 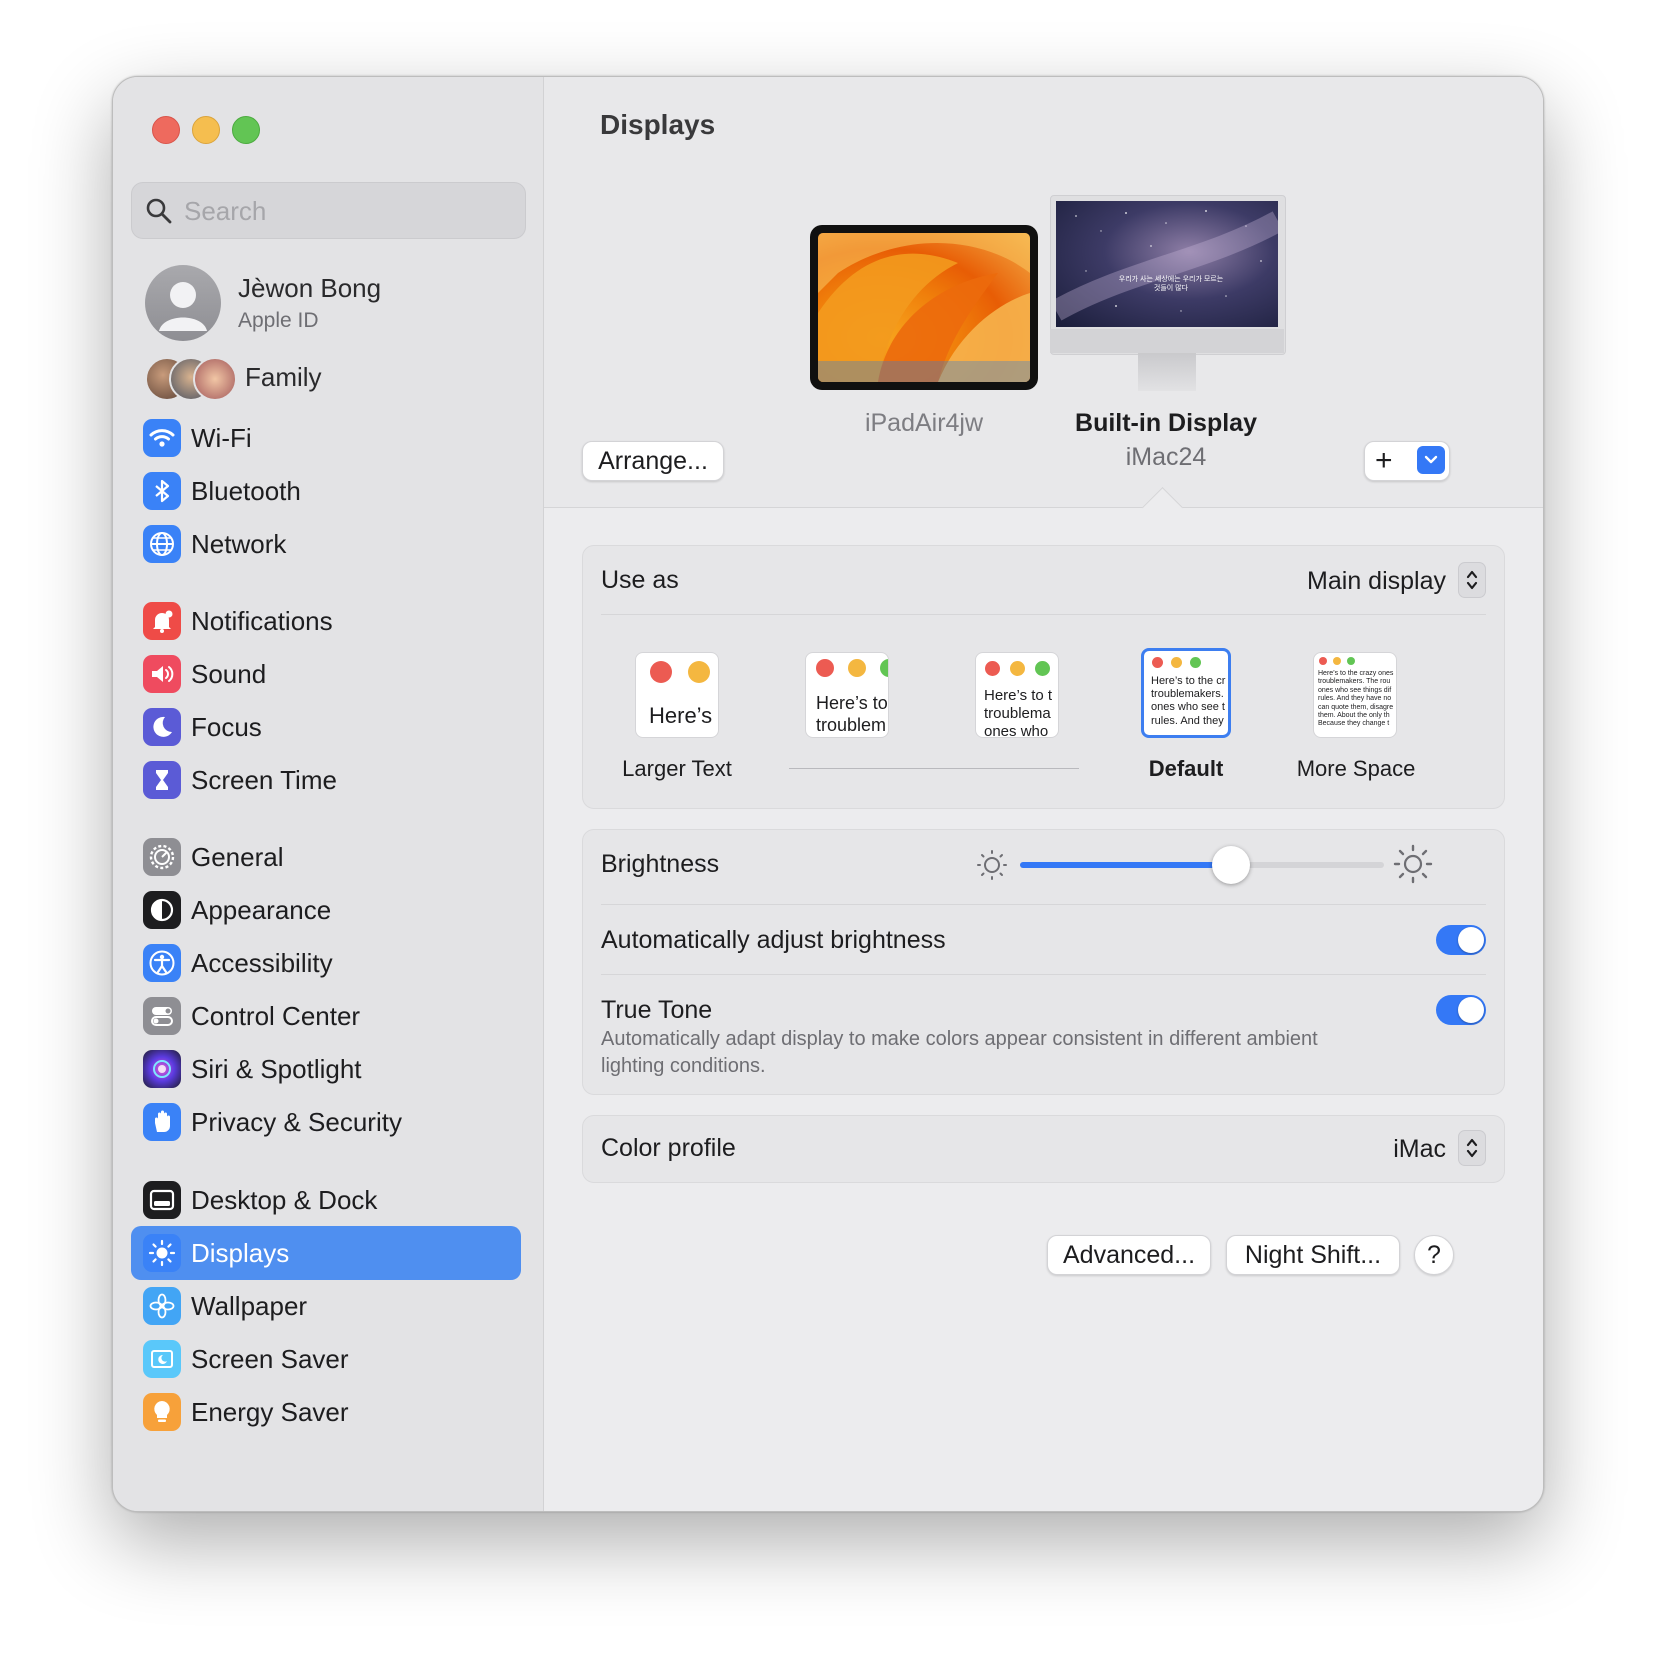 What do you see at coordinates (1043, 974) in the screenshot?
I see `divider` at bounding box center [1043, 974].